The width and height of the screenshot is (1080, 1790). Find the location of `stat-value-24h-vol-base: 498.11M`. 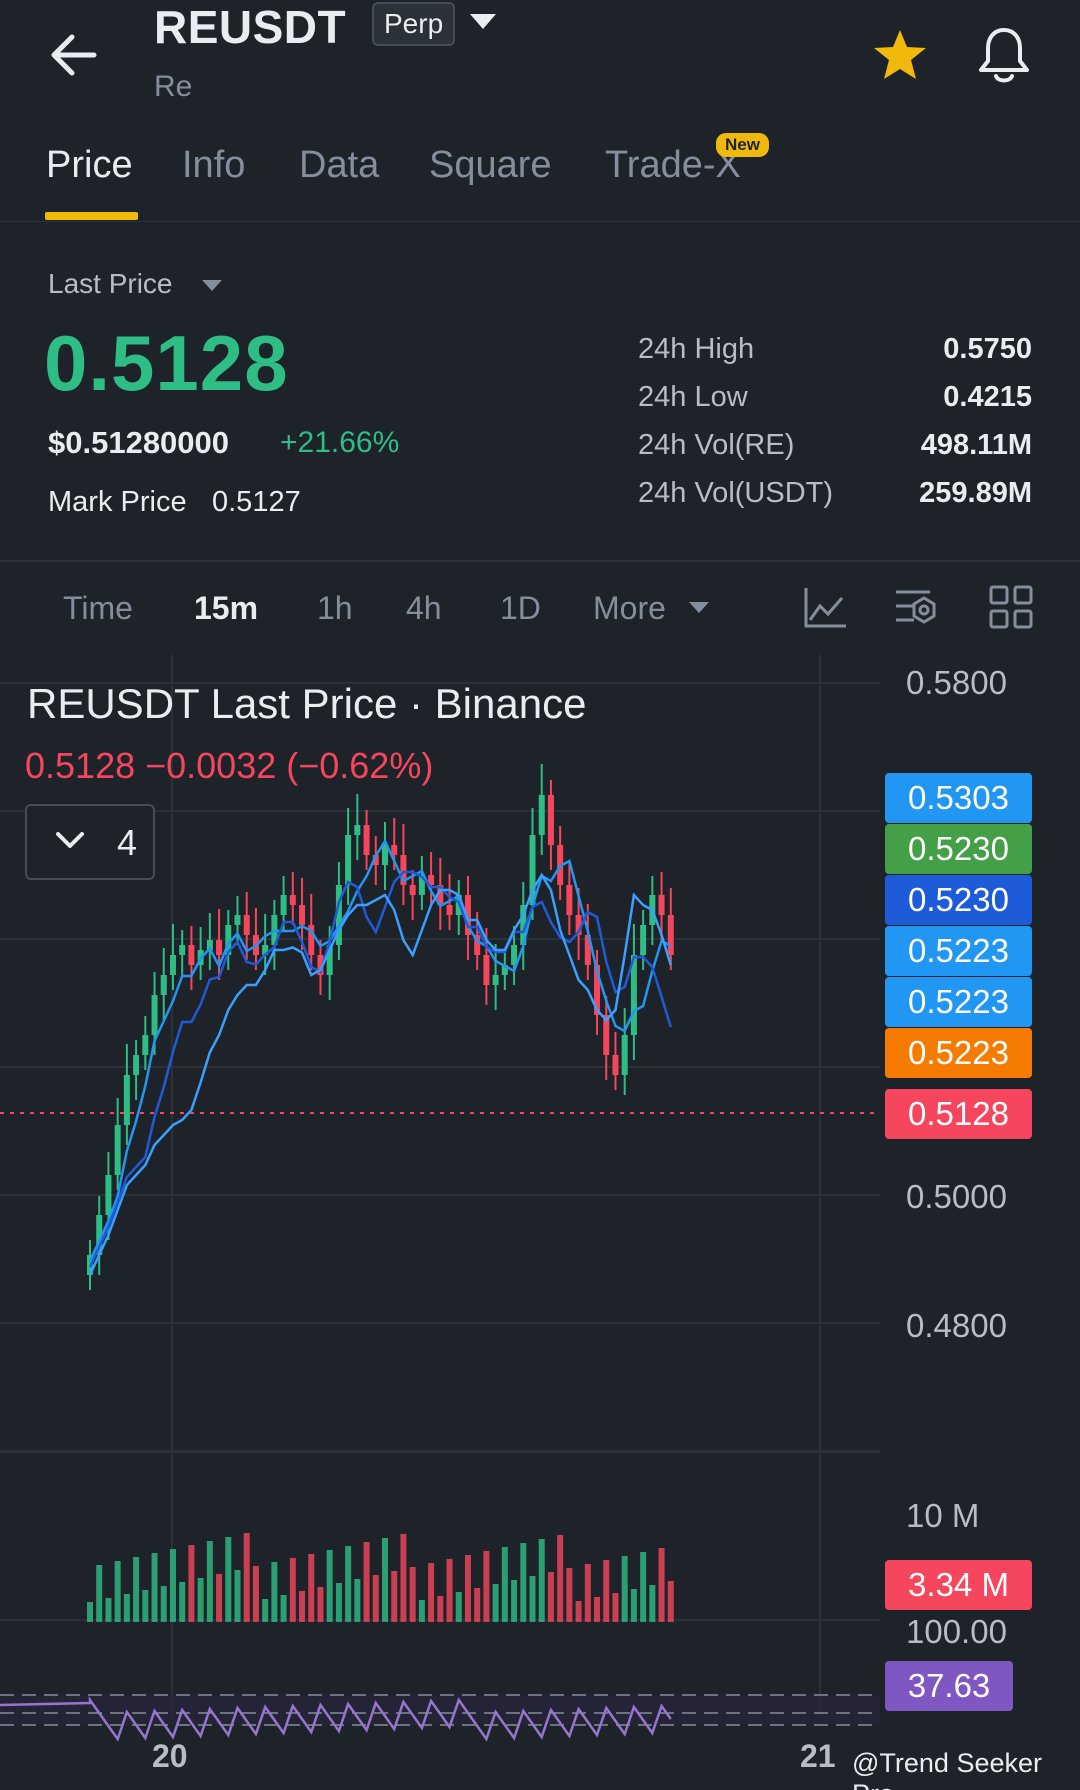

stat-value-24h-vol-base: 498.11M is located at coordinates (976, 445).